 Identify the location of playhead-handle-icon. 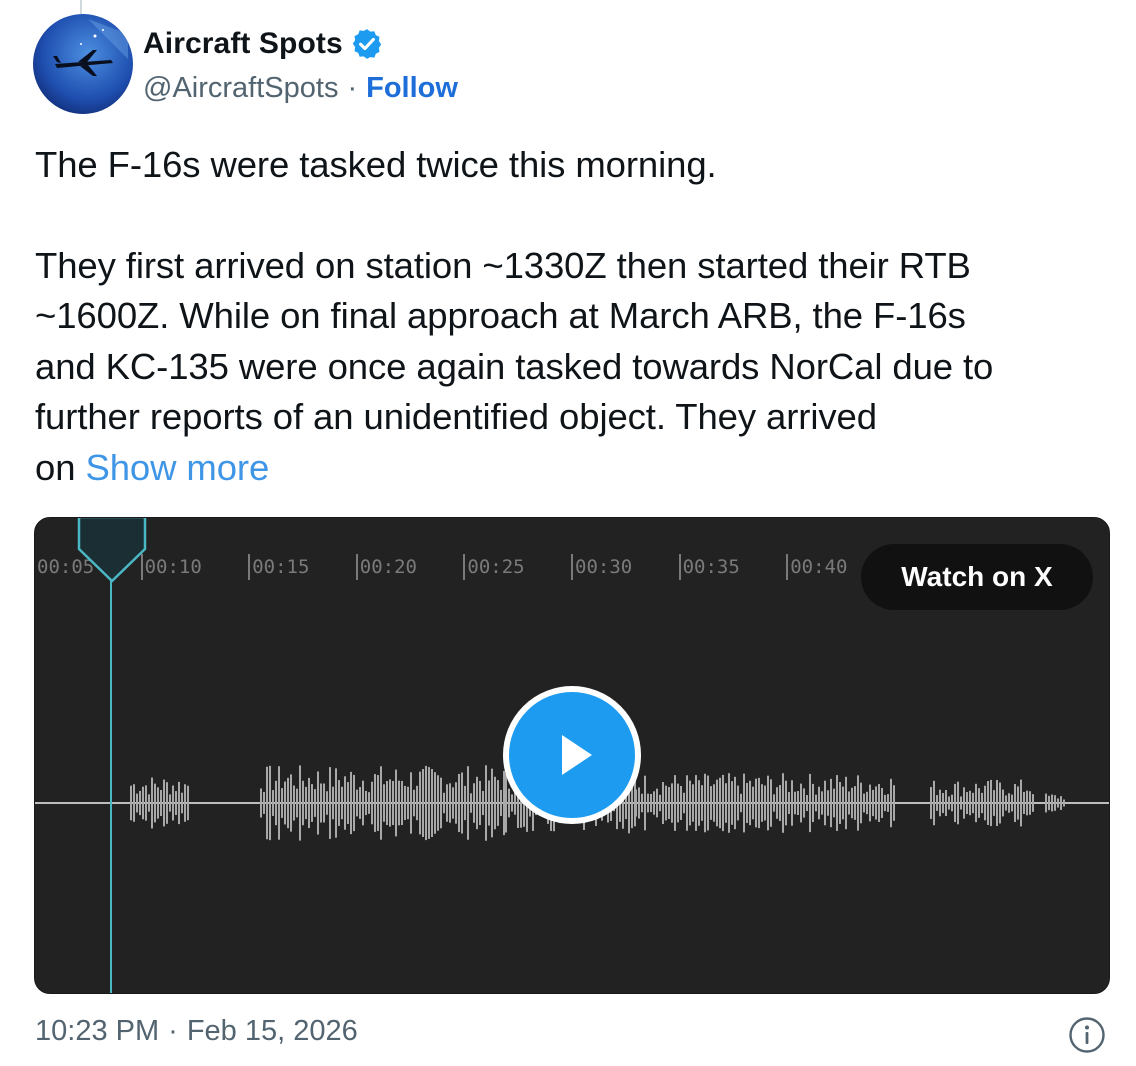
(112, 551).